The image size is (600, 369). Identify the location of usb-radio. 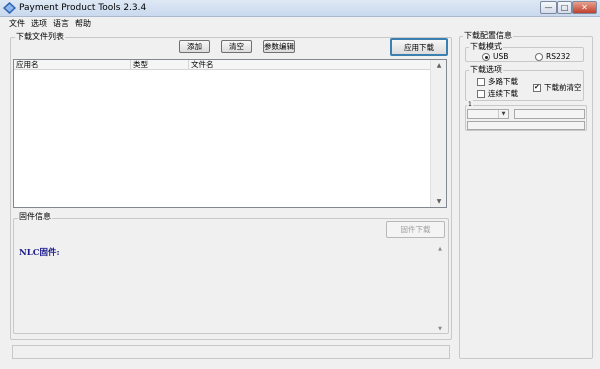
(486, 57).